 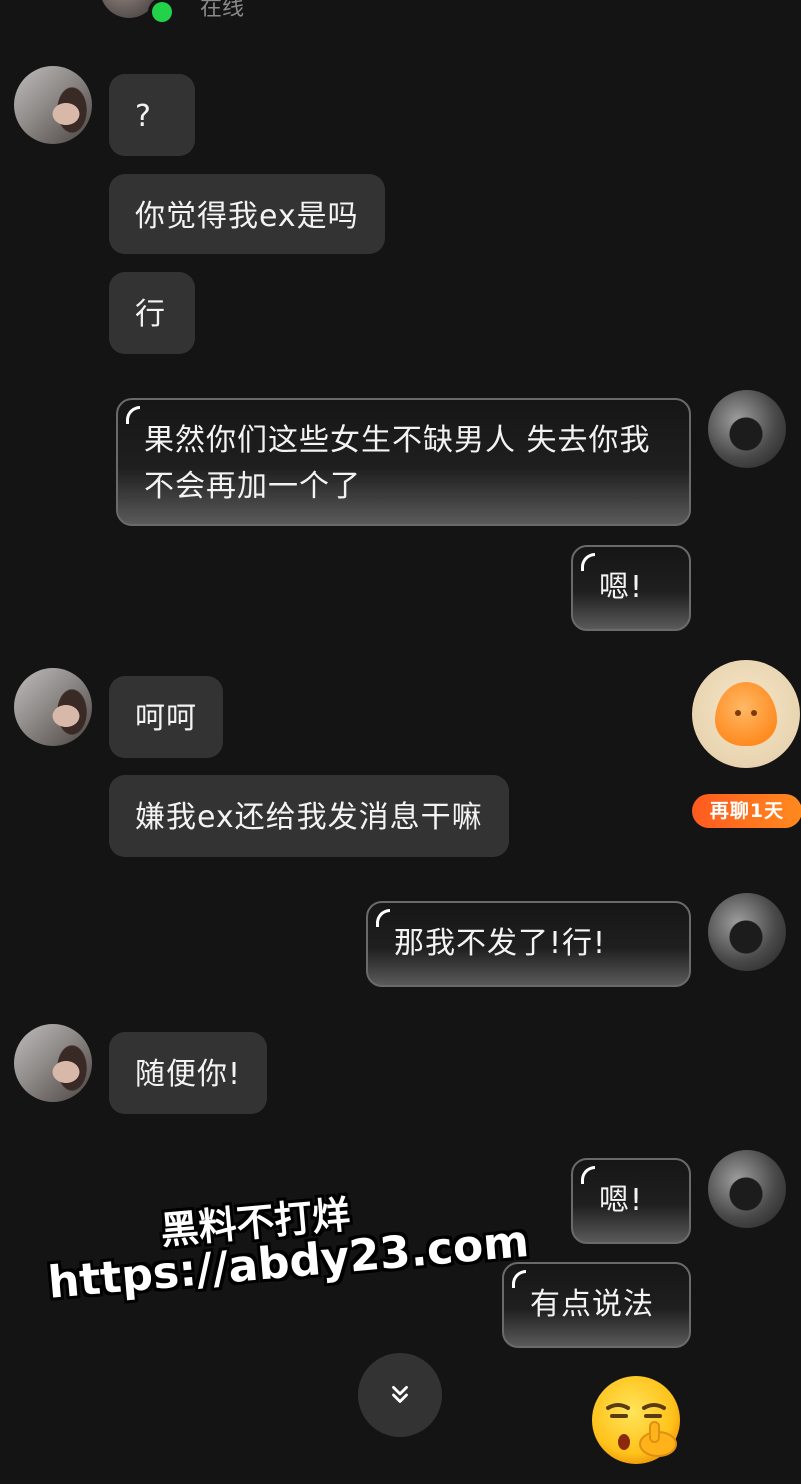 I want to click on scroll-to-bottom-button, so click(x=400, y=1395).